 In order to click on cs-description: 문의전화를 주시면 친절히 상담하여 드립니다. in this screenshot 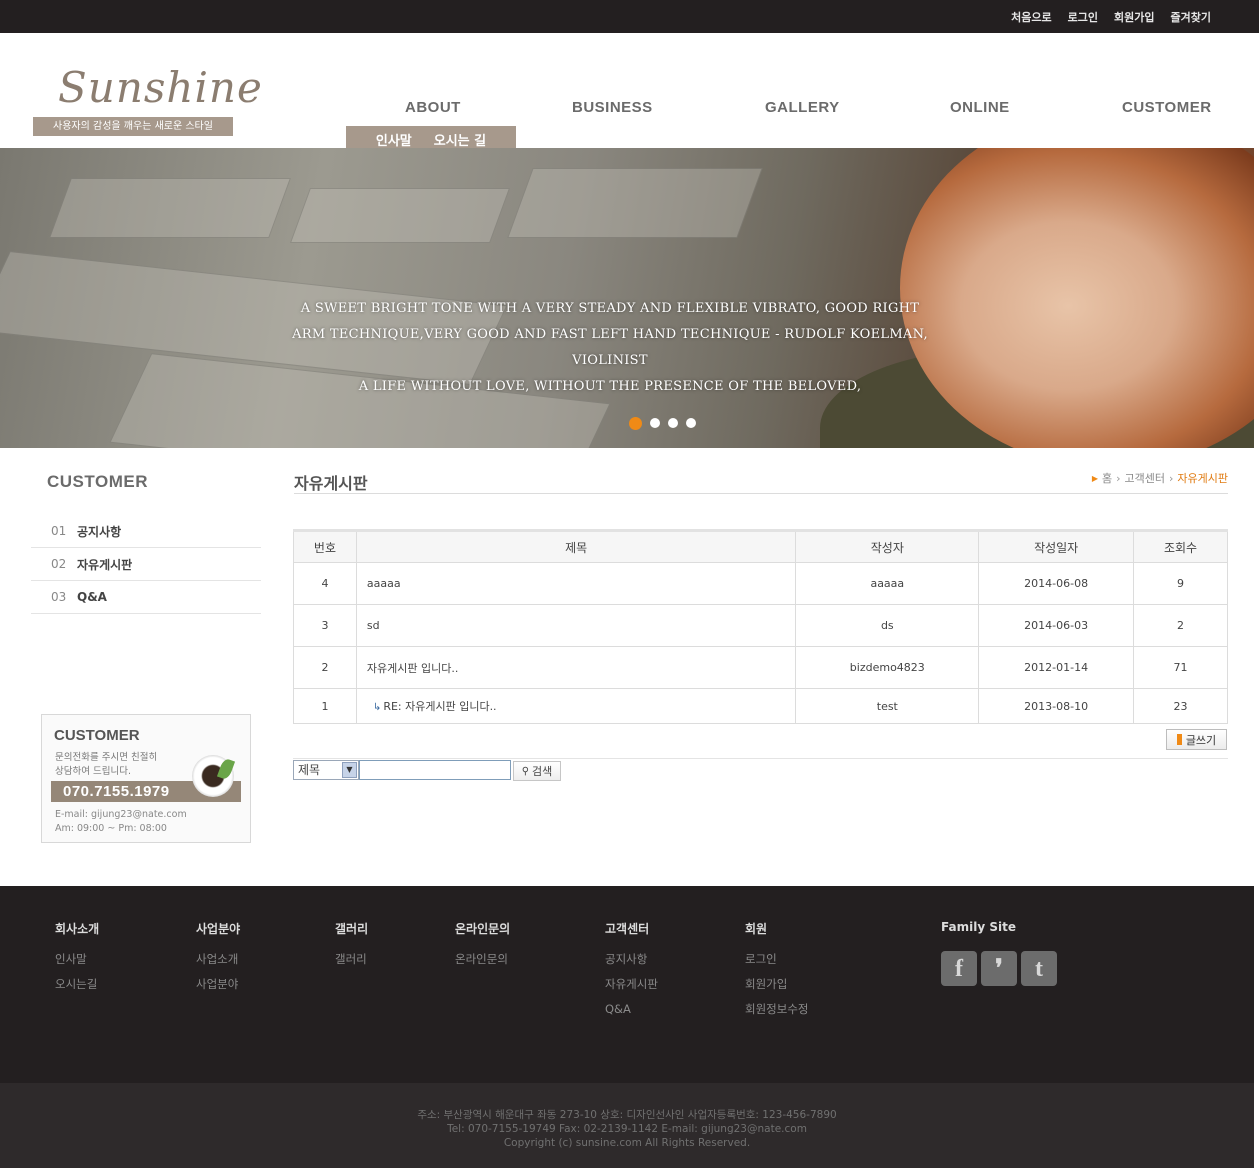, I will do `click(106, 765)`.